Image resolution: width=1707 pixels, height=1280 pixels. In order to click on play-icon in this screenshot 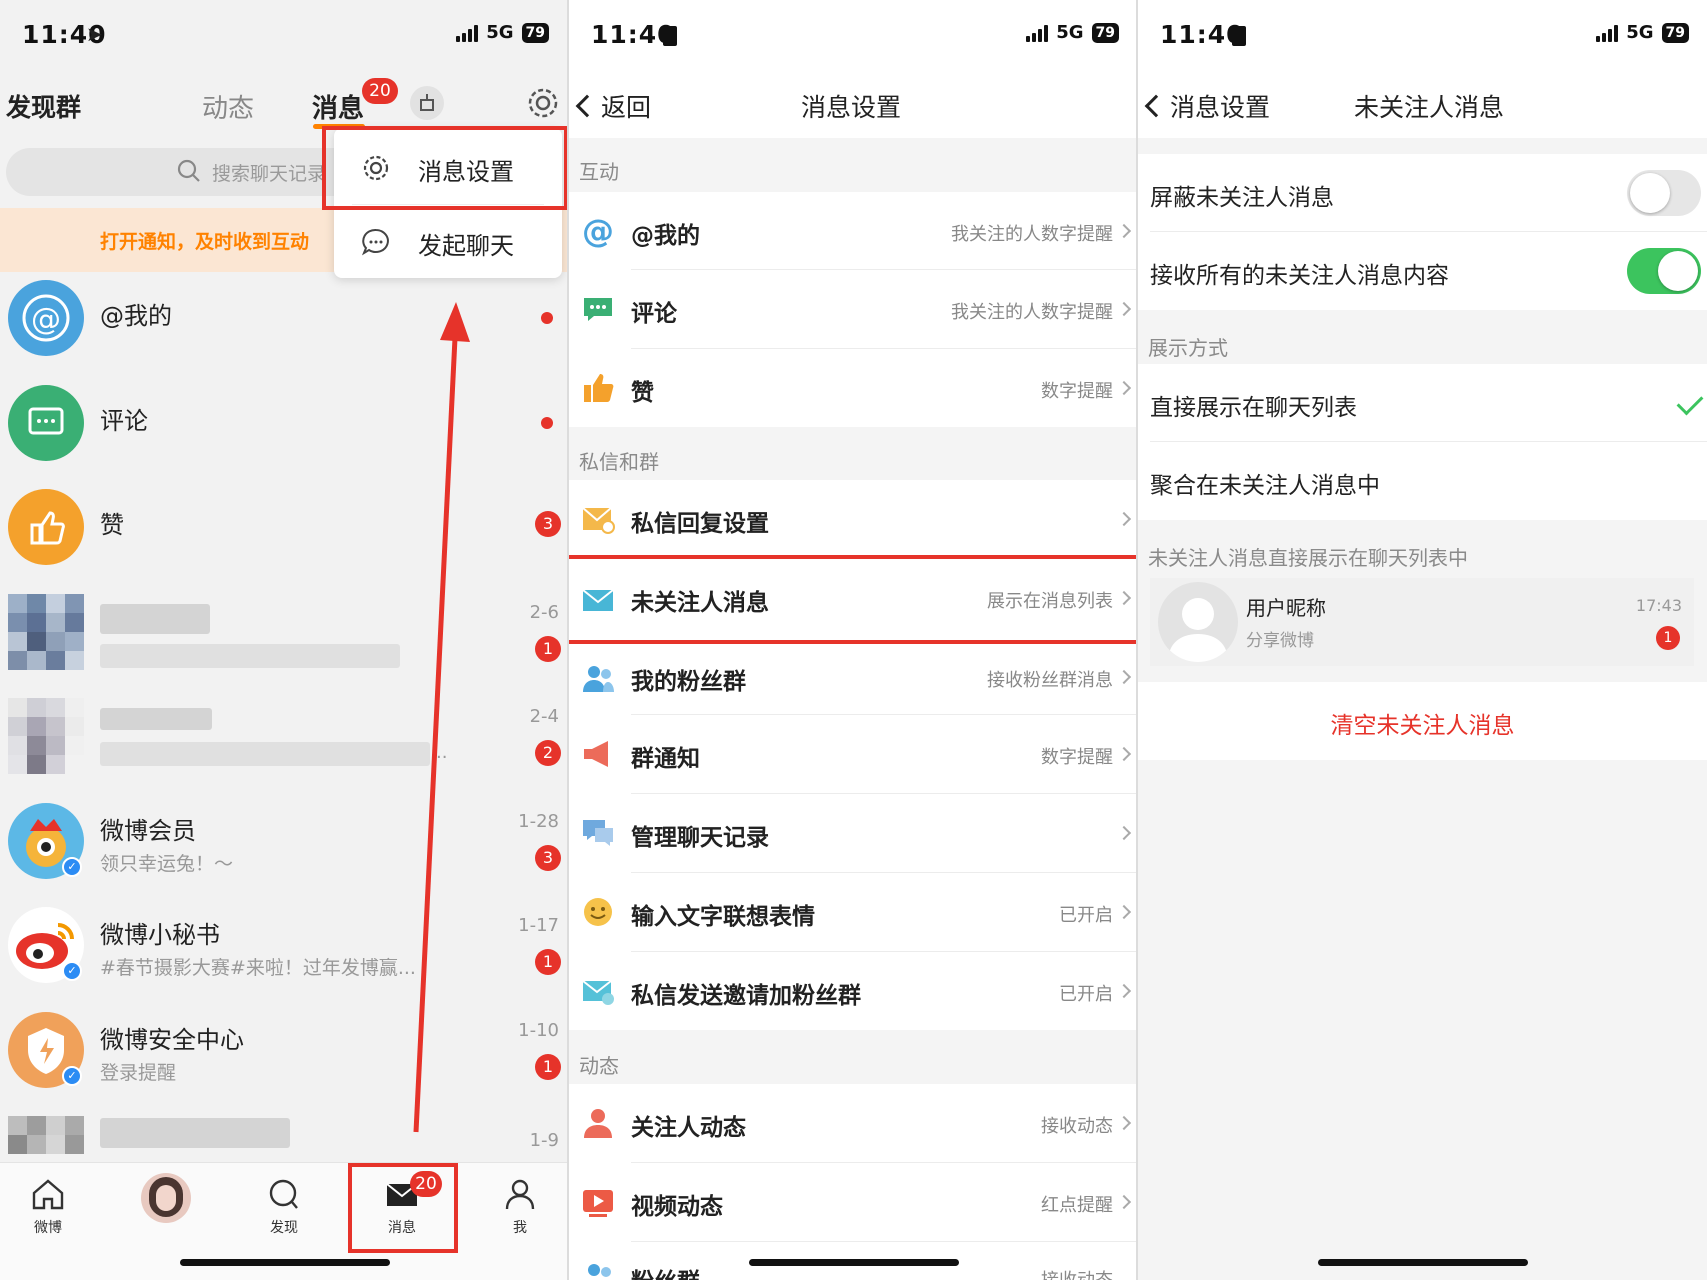, I will do `click(598, 1202)`.